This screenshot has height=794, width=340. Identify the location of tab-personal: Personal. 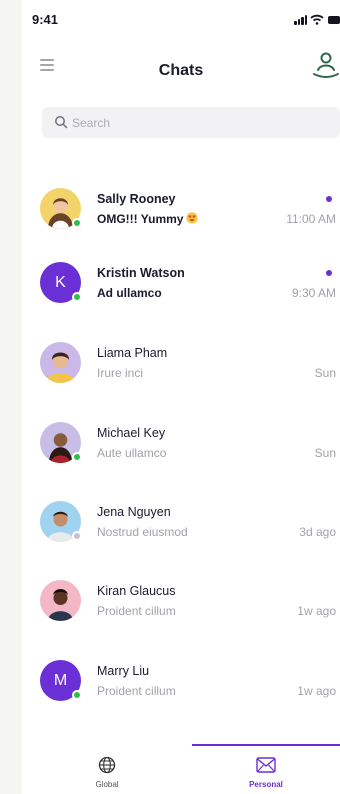
(266, 769).